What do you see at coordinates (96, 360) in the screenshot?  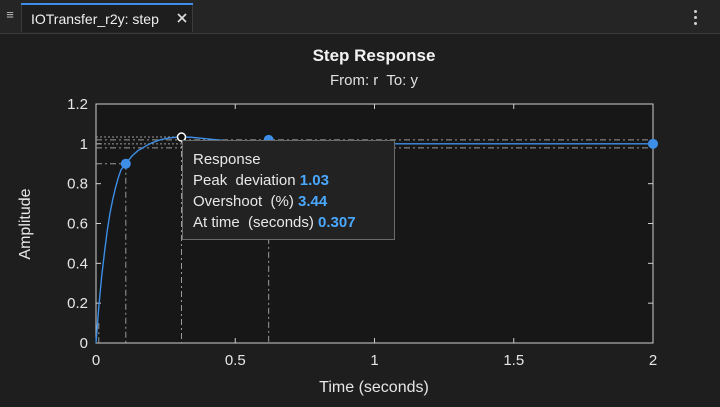 I see `x-tick-label: 0` at bounding box center [96, 360].